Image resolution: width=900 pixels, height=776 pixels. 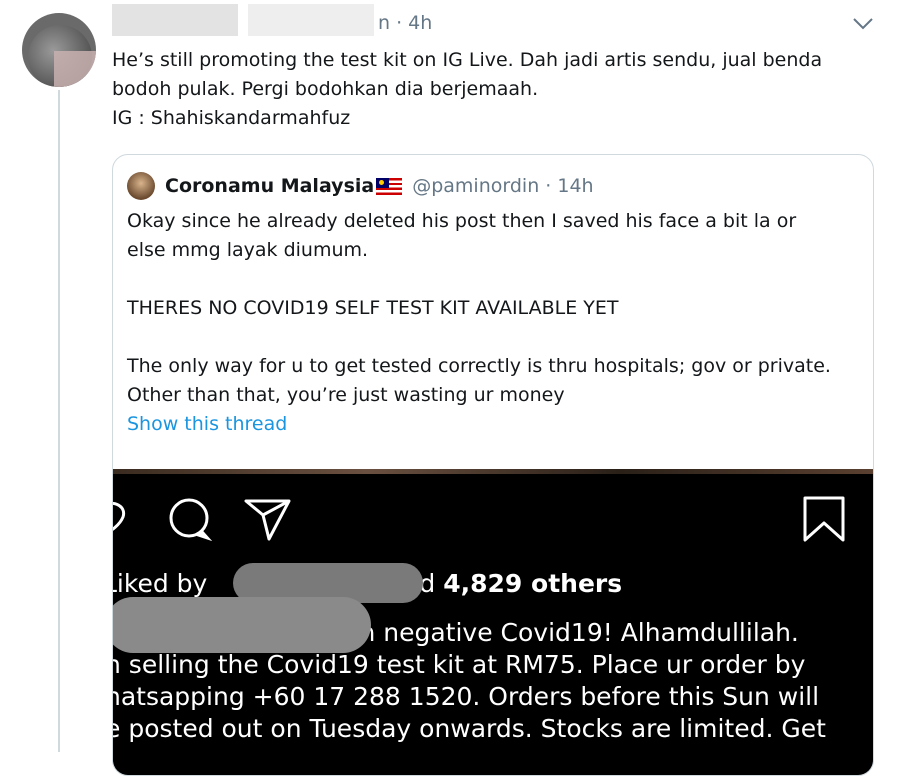 What do you see at coordinates (824, 519) in the screenshot?
I see `bookmark-icon` at bounding box center [824, 519].